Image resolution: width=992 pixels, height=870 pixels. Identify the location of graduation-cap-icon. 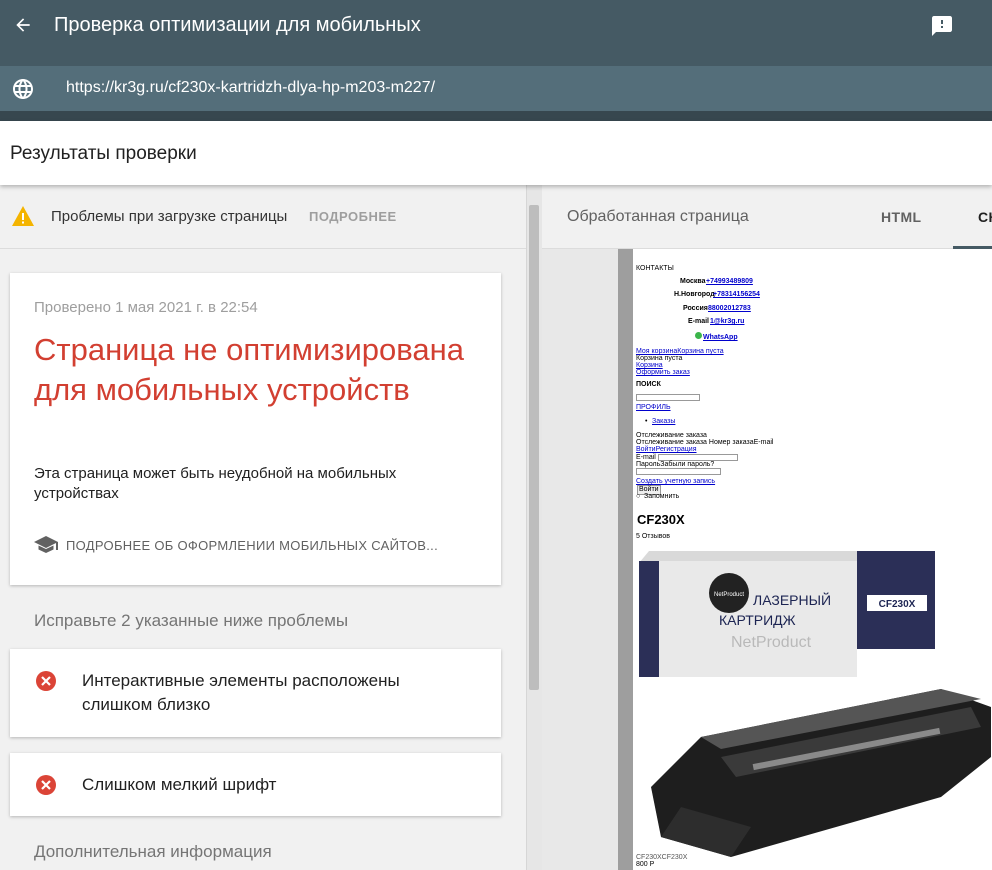
(46, 545).